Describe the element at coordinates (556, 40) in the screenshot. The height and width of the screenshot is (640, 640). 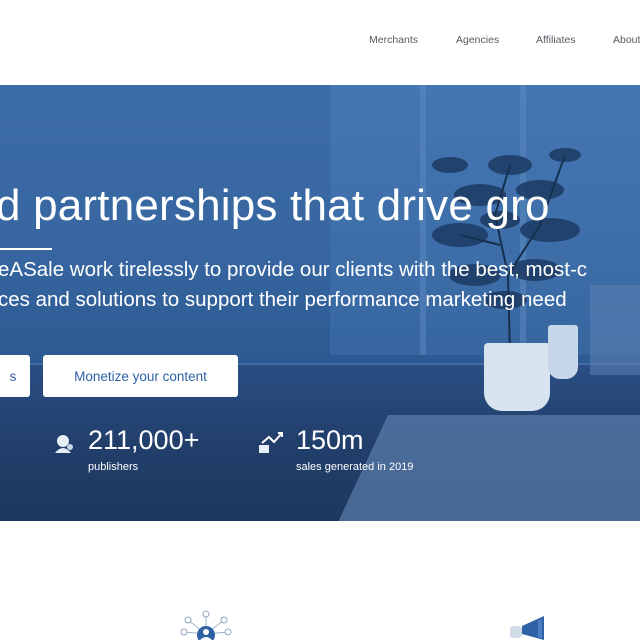
I see `nav-item-affiliates: Affiliates` at that location.